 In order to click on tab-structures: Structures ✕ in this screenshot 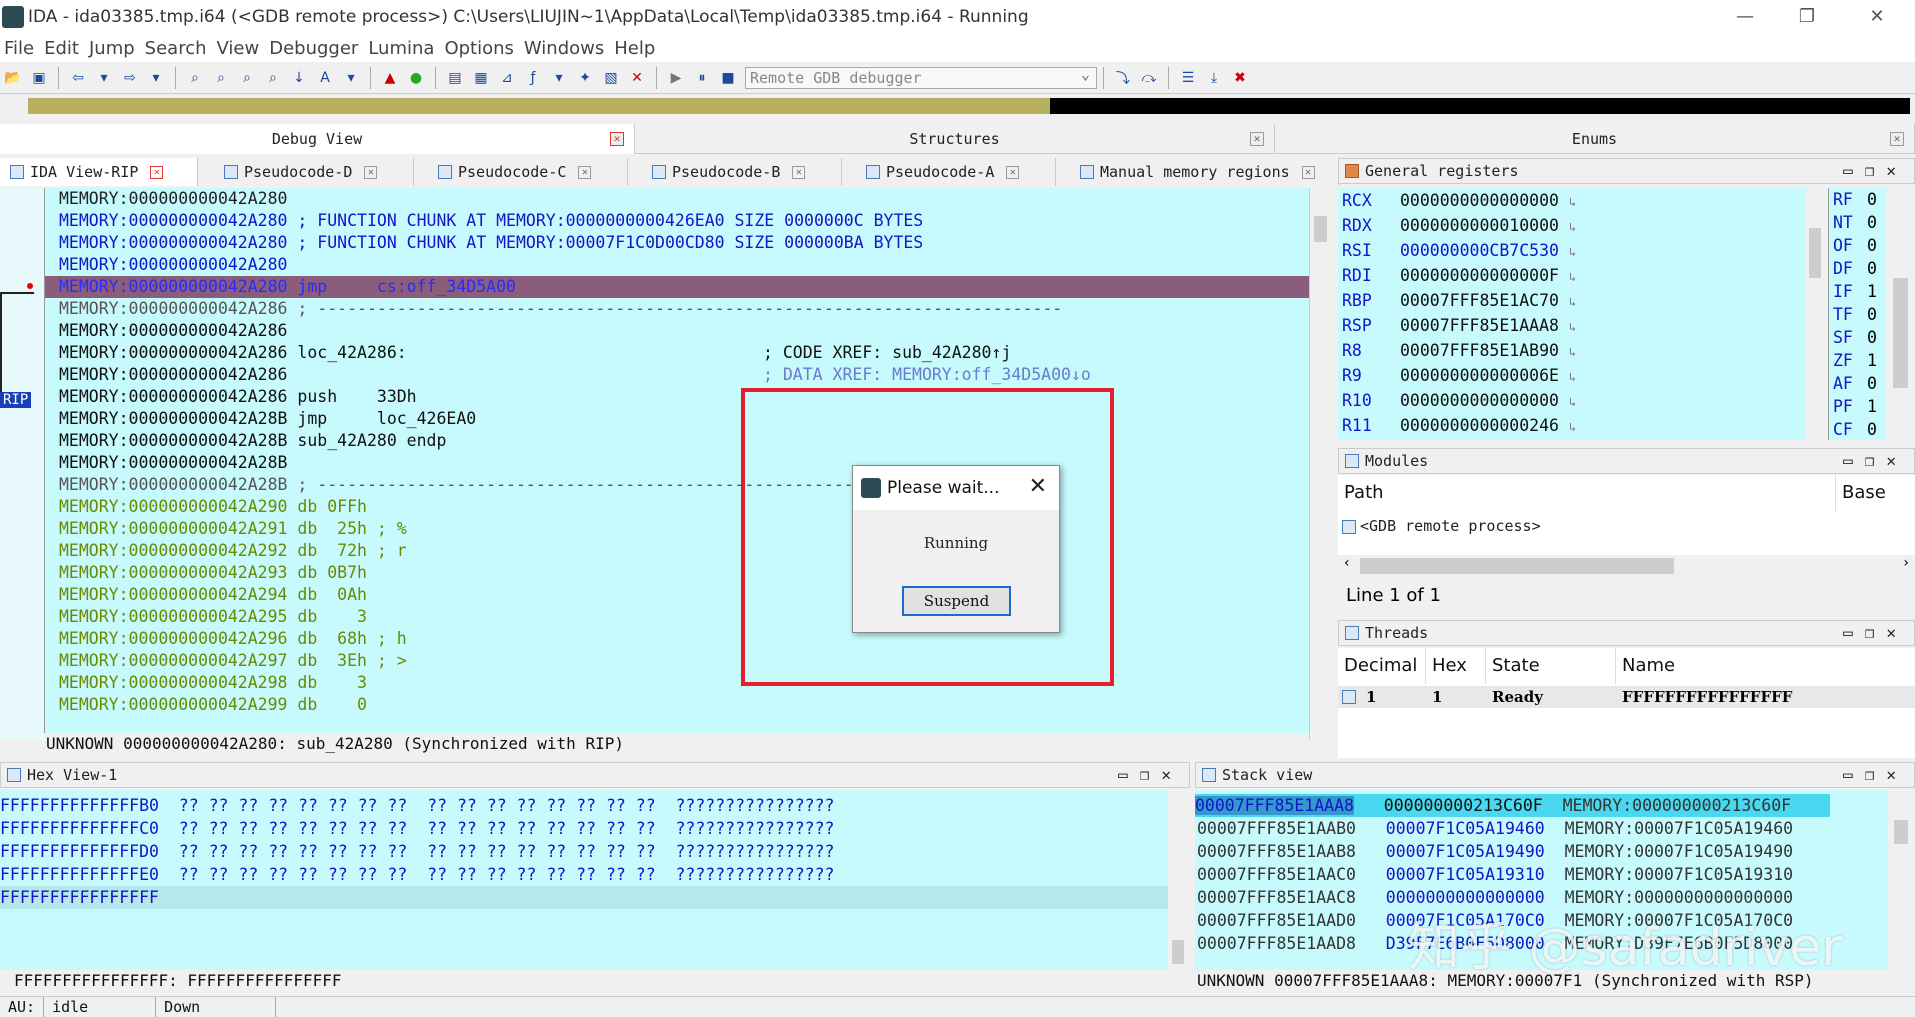, I will do `click(955, 139)`.